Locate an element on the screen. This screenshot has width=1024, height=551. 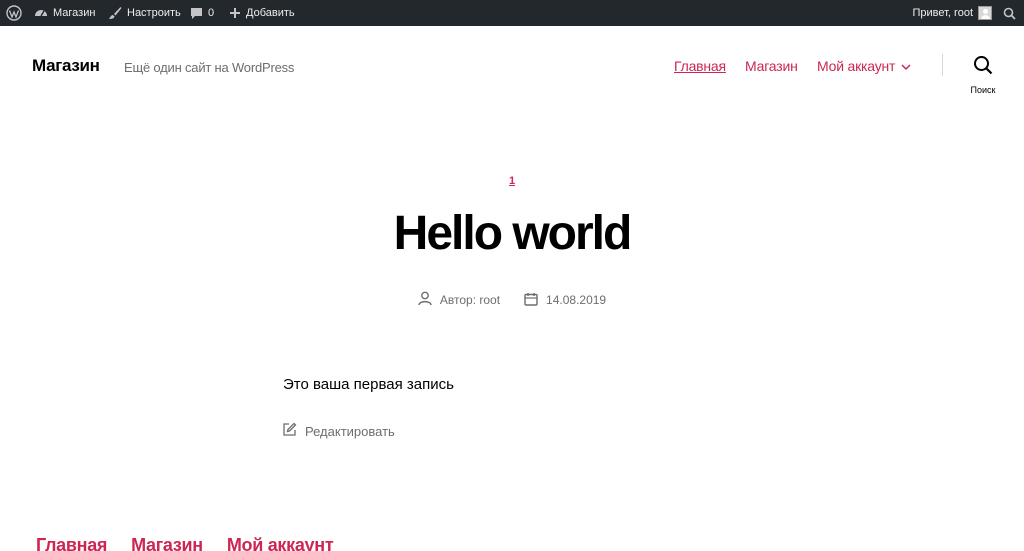
post-category: 1 is located at coordinates (512, 180).